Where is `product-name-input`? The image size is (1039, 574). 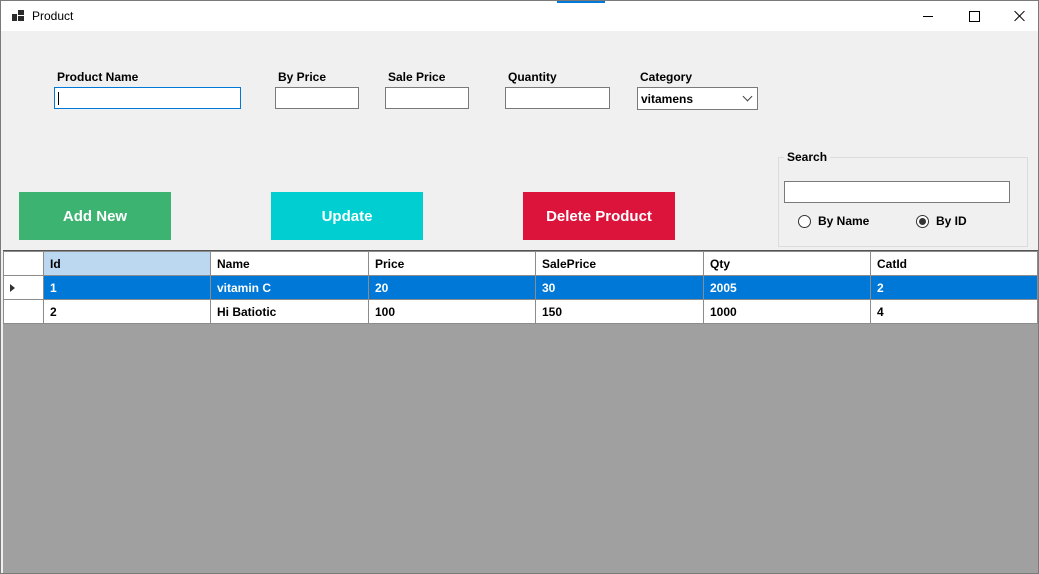
product-name-input is located at coordinates (147, 98).